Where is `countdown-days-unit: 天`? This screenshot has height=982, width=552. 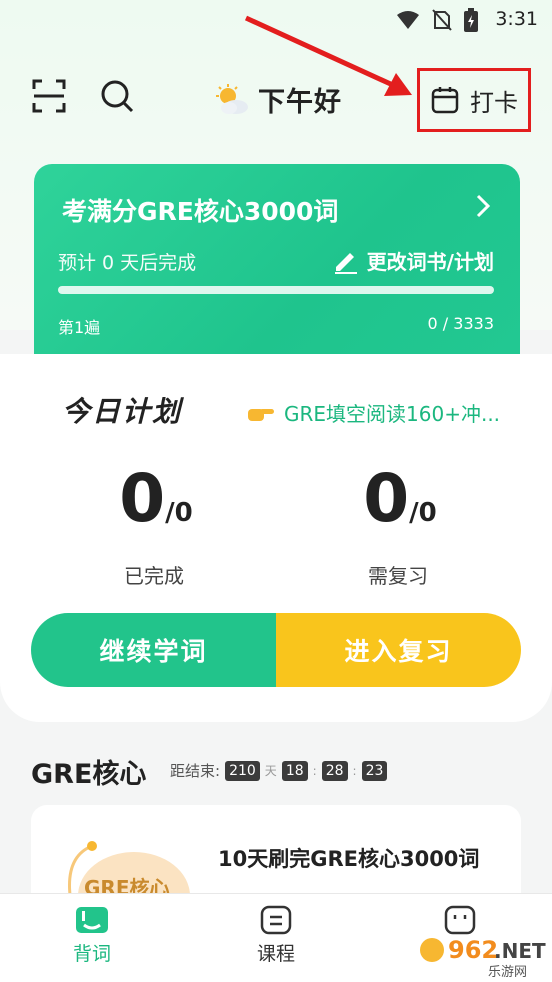
countdown-days-unit: 天 is located at coordinates (270, 771).